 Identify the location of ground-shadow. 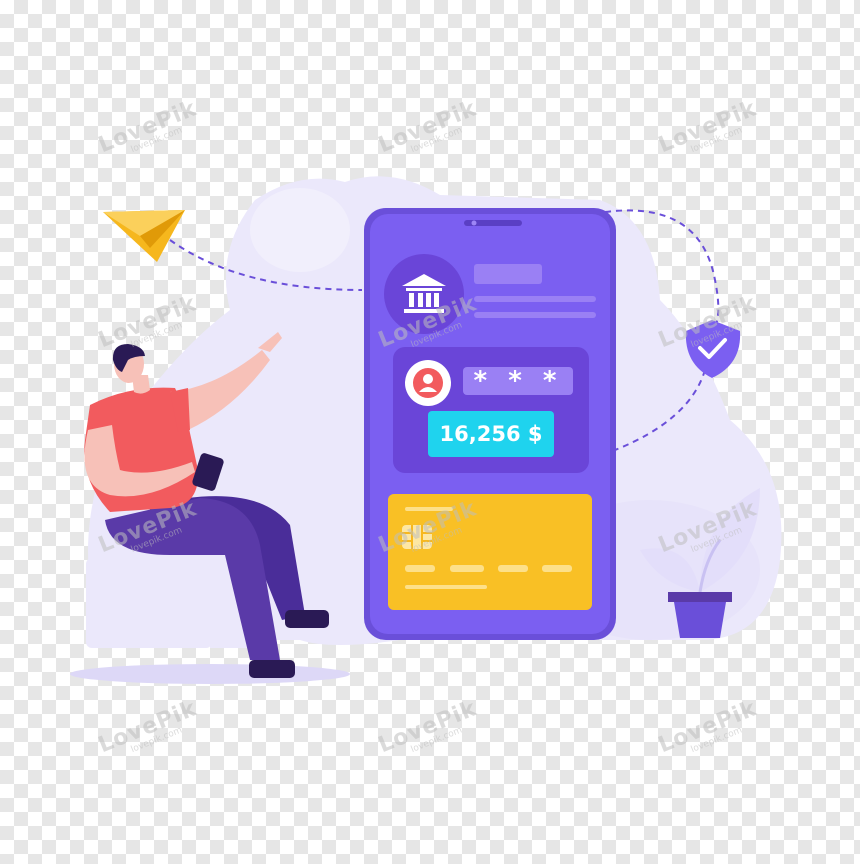
(210, 674).